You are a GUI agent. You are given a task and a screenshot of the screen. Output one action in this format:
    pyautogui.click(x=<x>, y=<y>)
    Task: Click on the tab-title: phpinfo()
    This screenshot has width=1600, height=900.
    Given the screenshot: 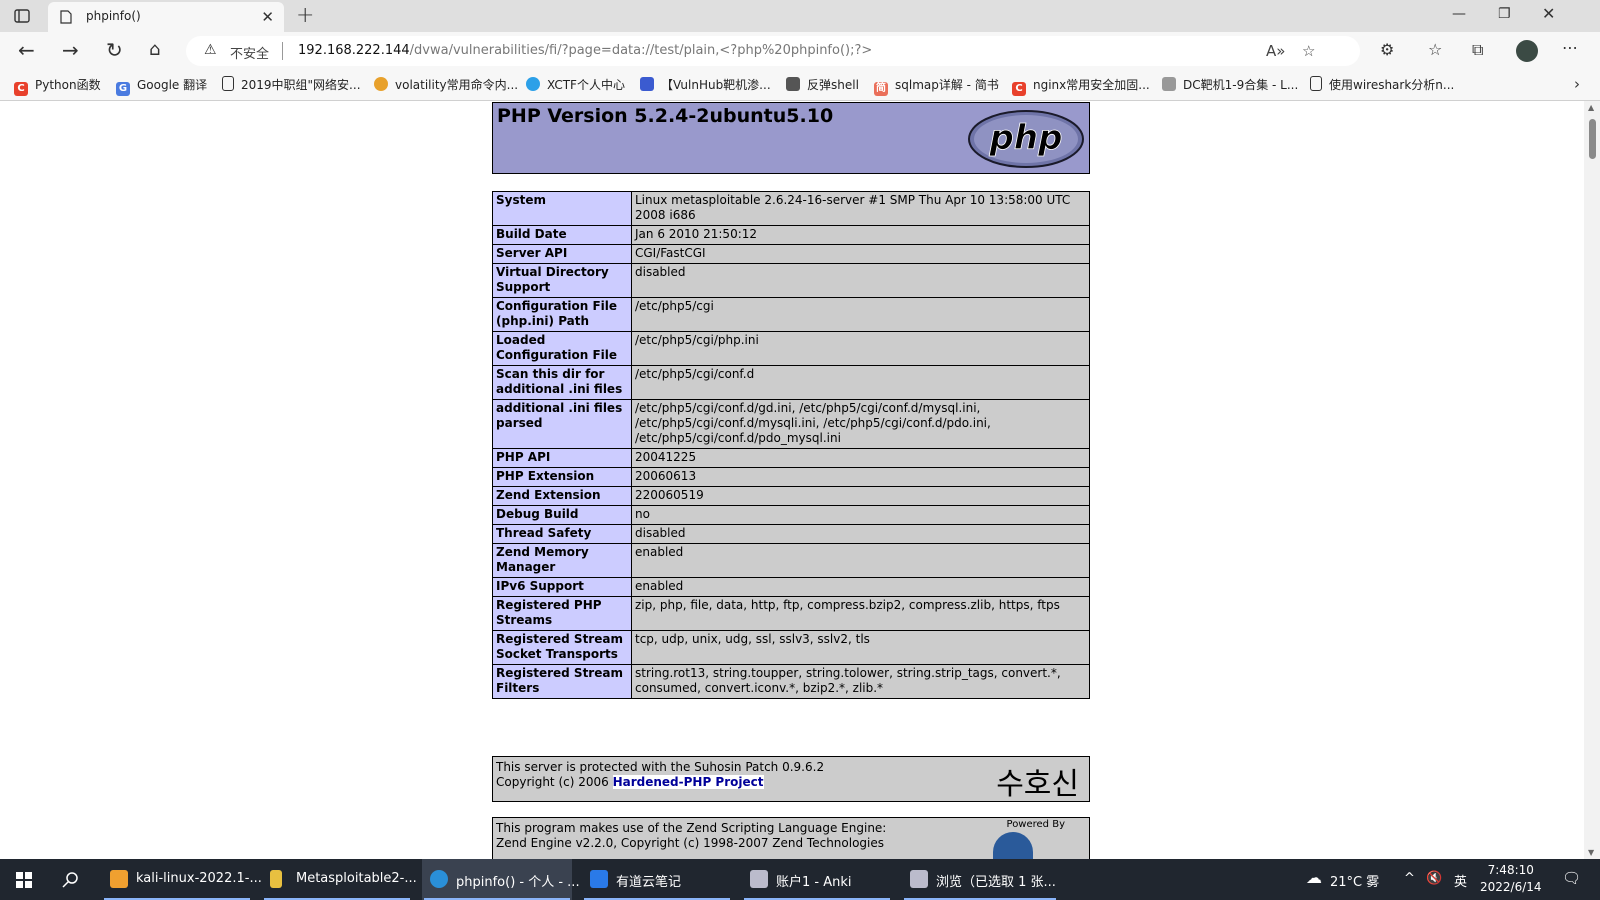 What is the action you would take?
    pyautogui.click(x=113, y=16)
    